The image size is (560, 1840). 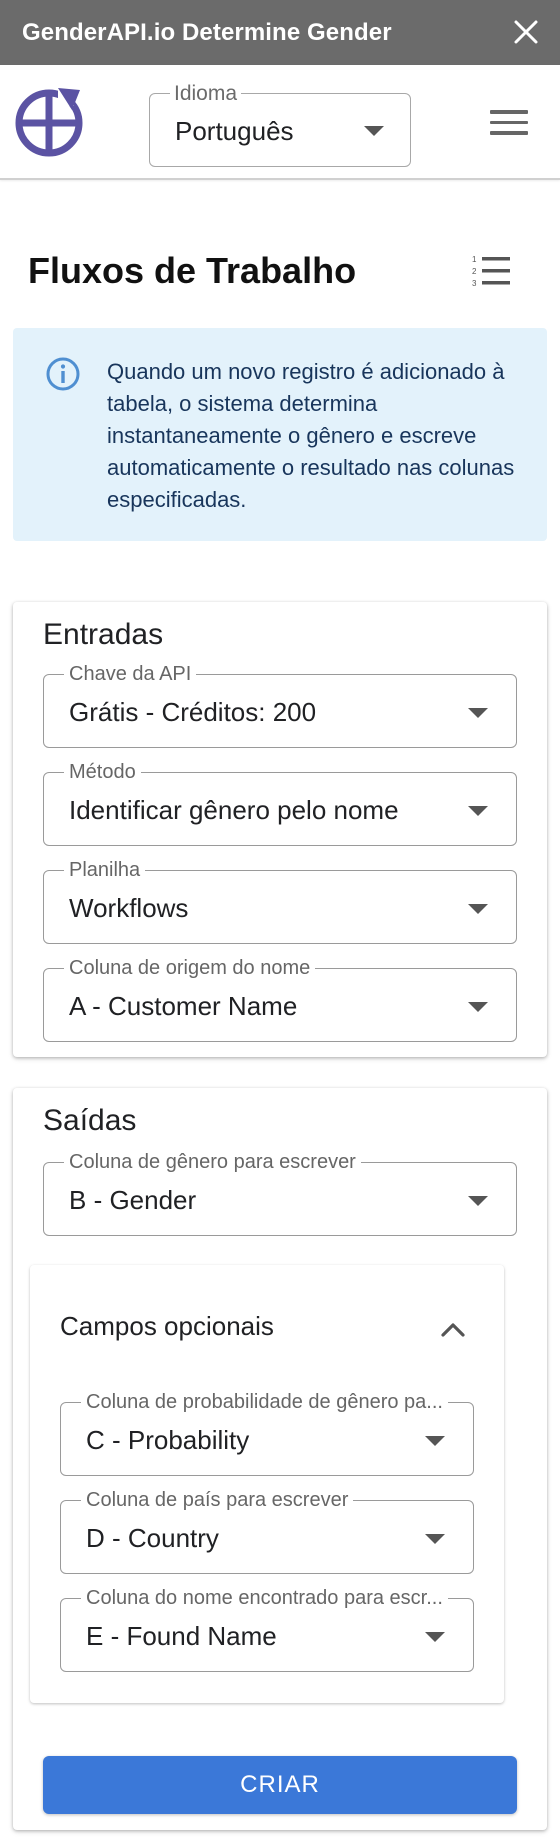 What do you see at coordinates (192, 270) in the screenshot?
I see `page-title: Fluxos de Trabalho` at bounding box center [192, 270].